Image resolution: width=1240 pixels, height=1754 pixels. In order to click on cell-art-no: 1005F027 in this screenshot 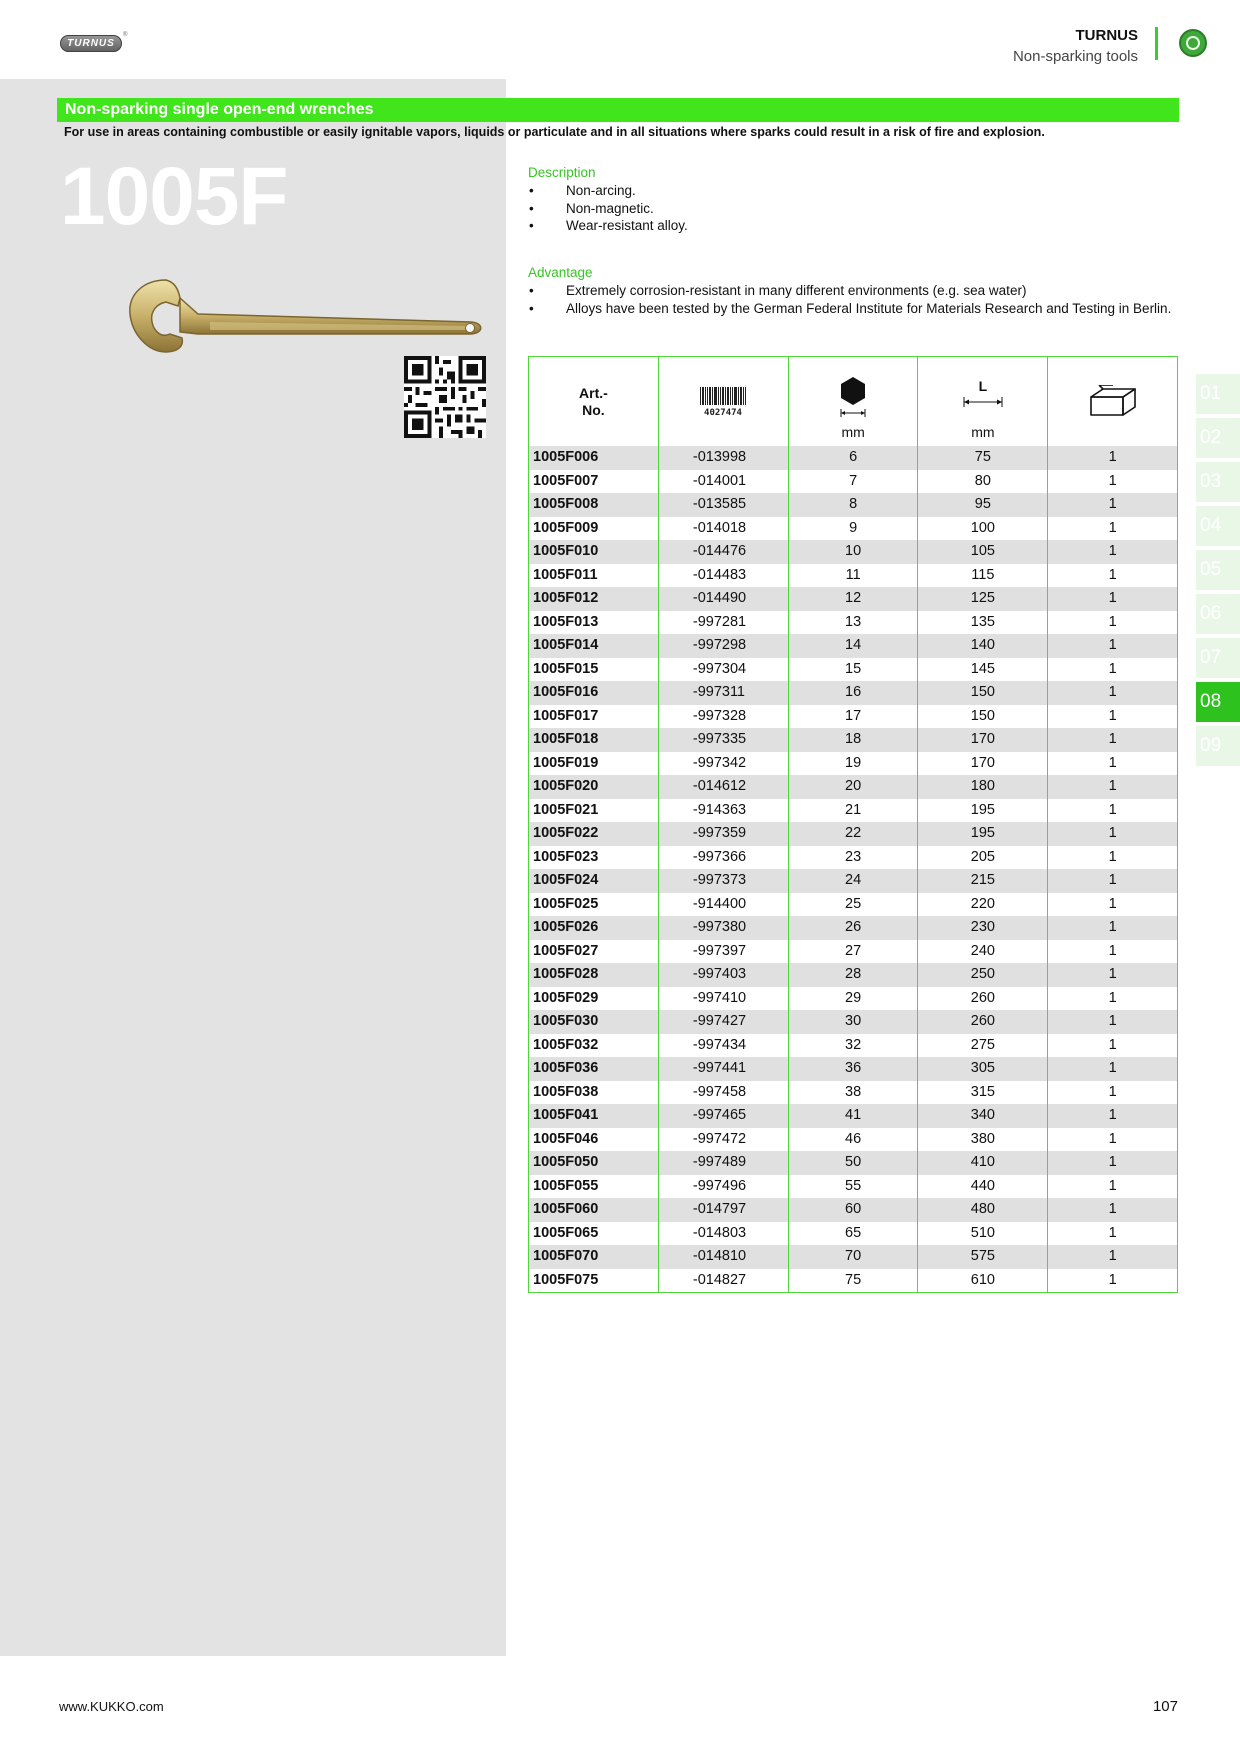, I will do `click(593, 951)`.